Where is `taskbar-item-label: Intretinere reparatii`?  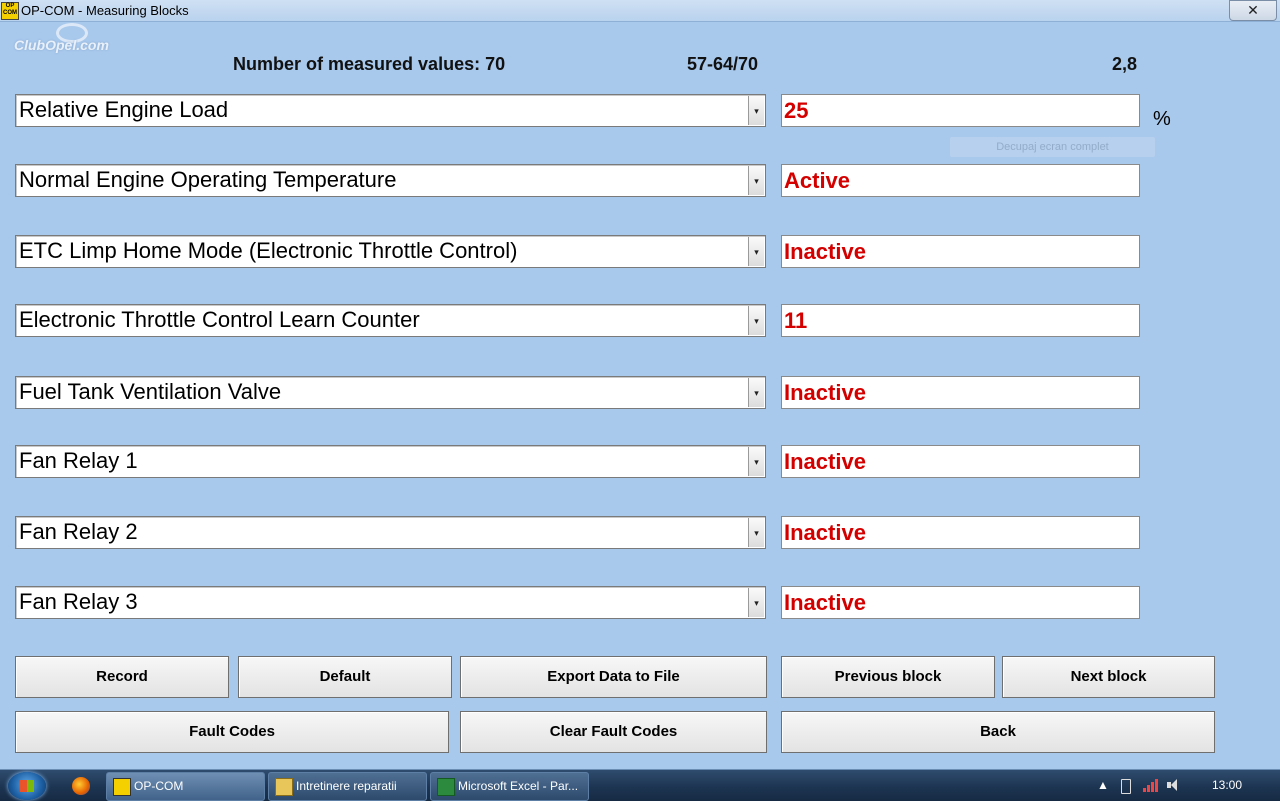 taskbar-item-label: Intretinere reparatii is located at coordinates (346, 786).